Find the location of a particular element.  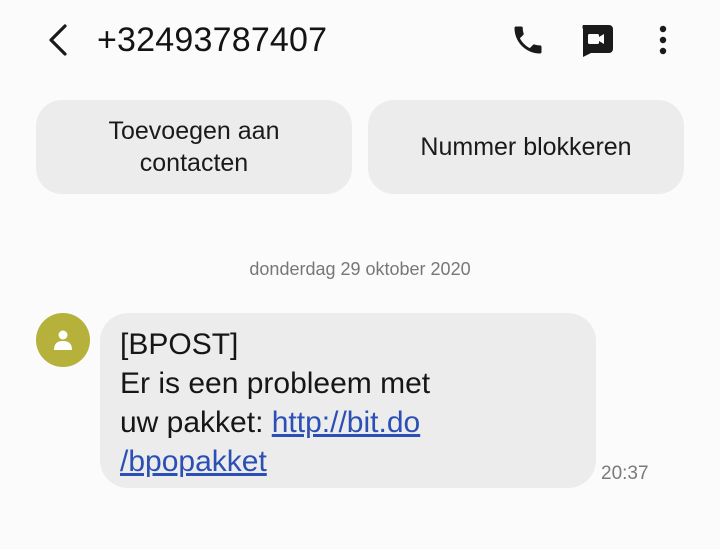

message-link-part1: http://bit.do is located at coordinates (346, 422).